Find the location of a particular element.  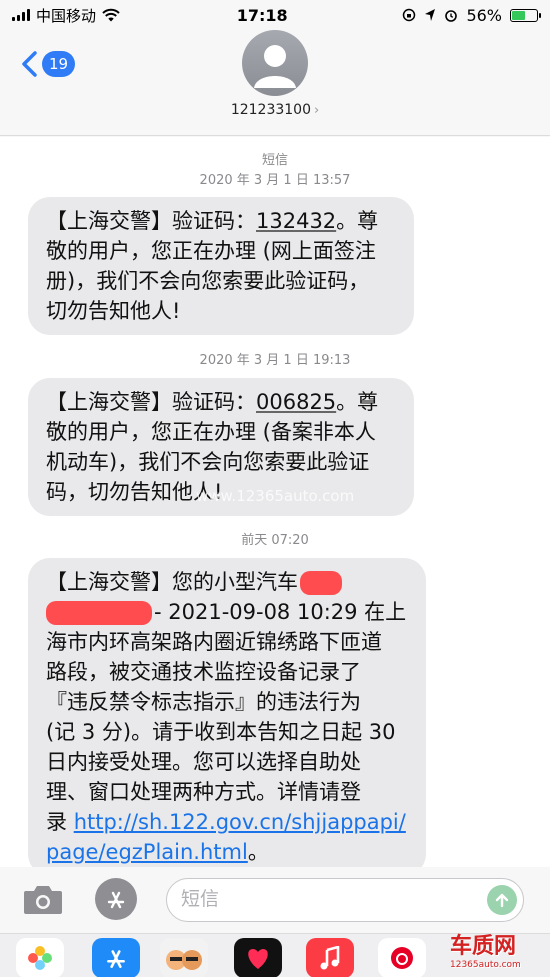

message-line: 【上海交警】验证码：132432。尊 is located at coordinates (212, 221).